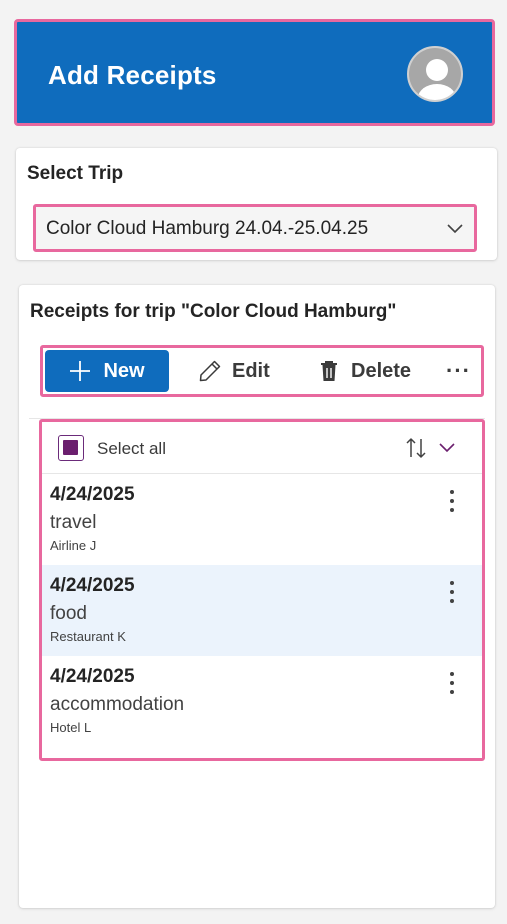 The width and height of the screenshot is (507, 924). I want to click on sort-icon, so click(416, 448).